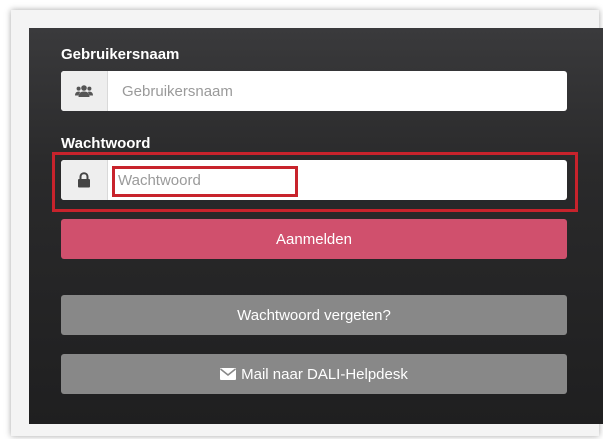 The height and width of the screenshot is (439, 603). I want to click on forgot-password-label: Wachtwoord vergeten?, so click(314, 315).